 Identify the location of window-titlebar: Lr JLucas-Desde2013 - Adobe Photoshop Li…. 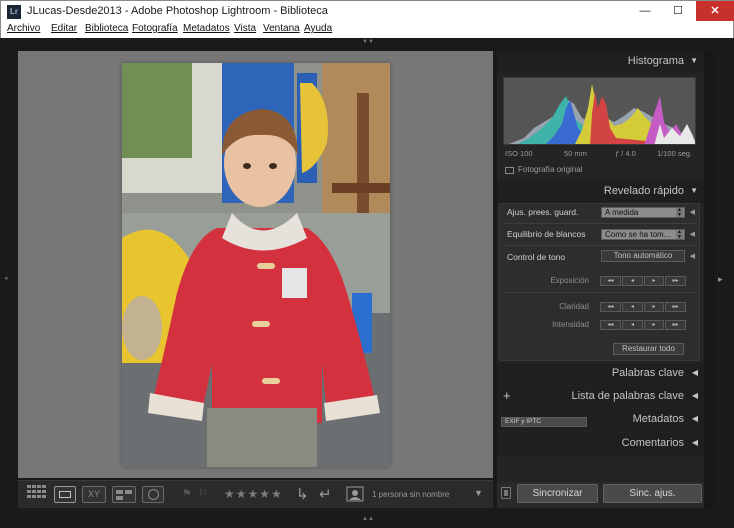
(367, 11).